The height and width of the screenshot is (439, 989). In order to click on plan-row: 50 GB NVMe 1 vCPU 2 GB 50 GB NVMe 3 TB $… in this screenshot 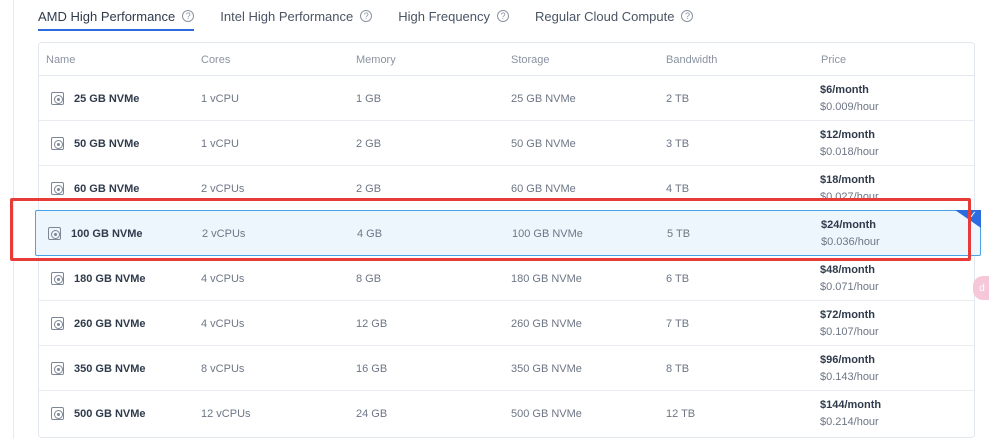, I will do `click(506, 143)`.